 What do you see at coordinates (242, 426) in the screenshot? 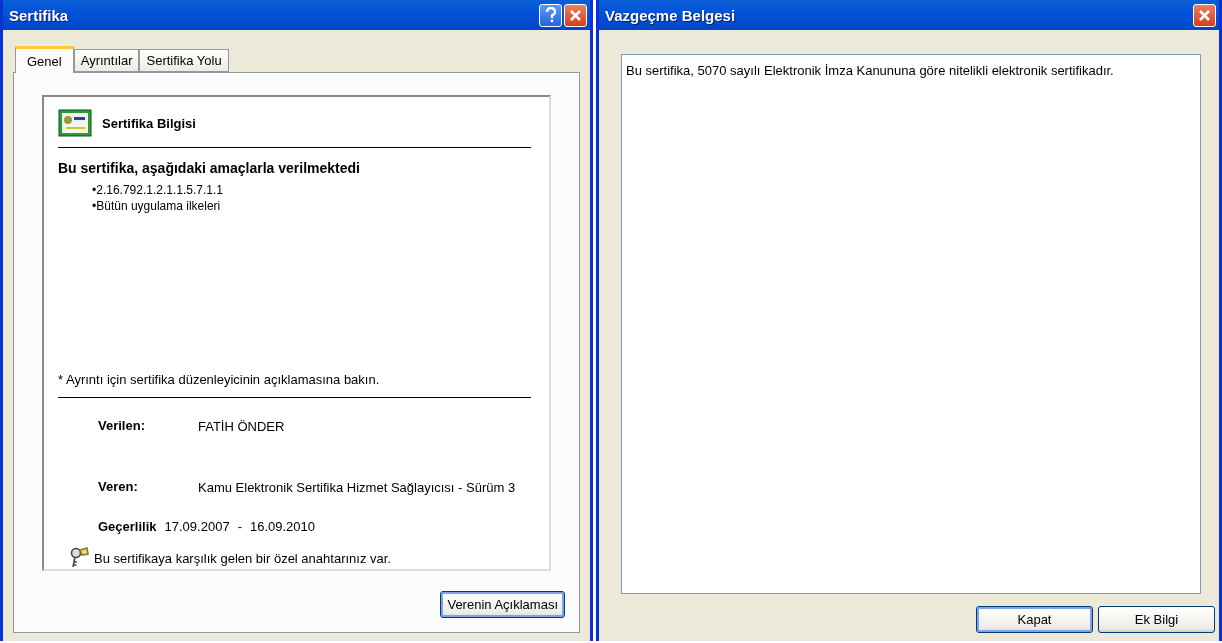
I see `field-value: FATİH ÖNDER` at bounding box center [242, 426].